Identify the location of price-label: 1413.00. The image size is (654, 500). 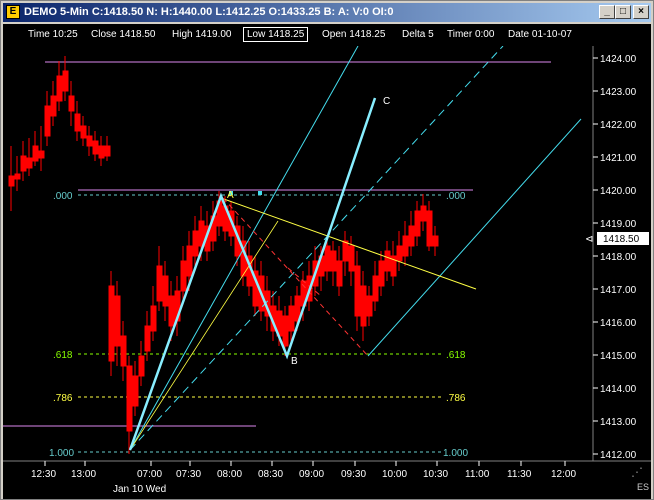
(618, 422).